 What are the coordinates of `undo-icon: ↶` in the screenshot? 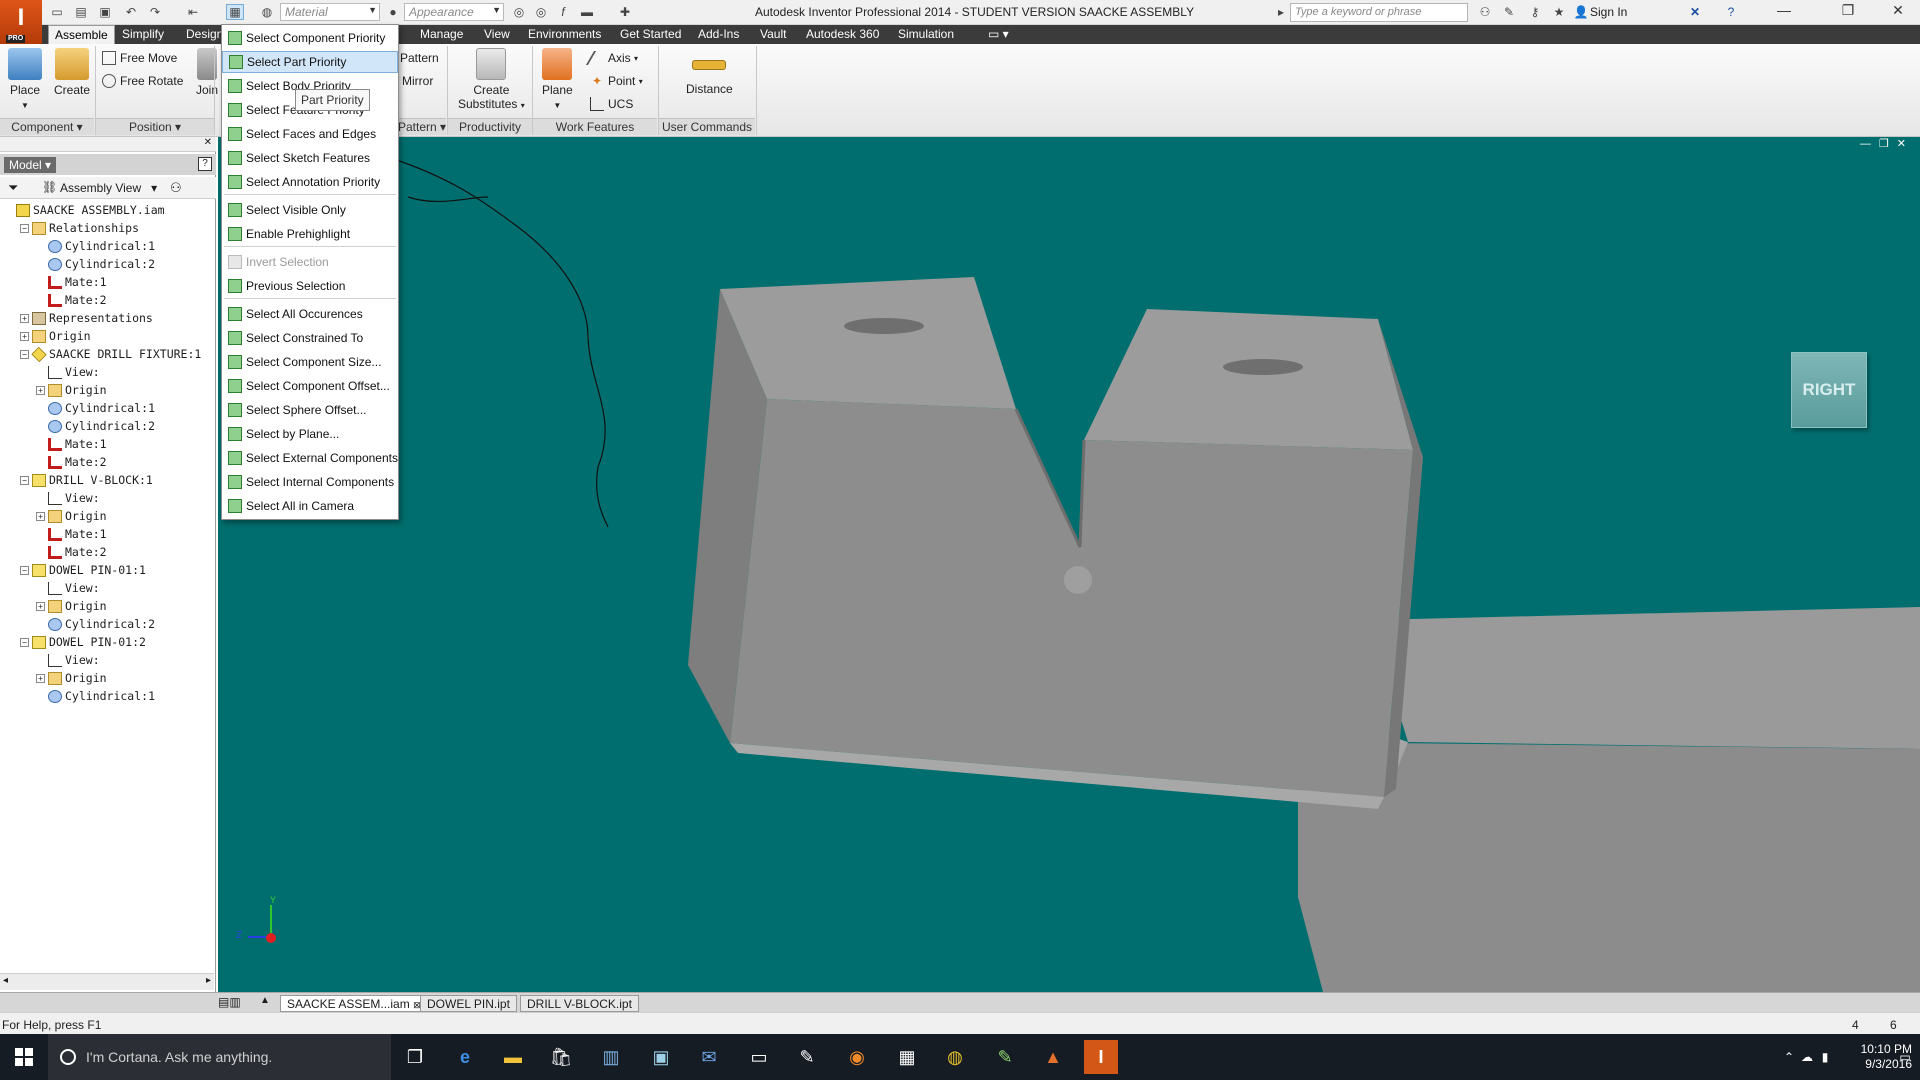 It's located at (131, 12).